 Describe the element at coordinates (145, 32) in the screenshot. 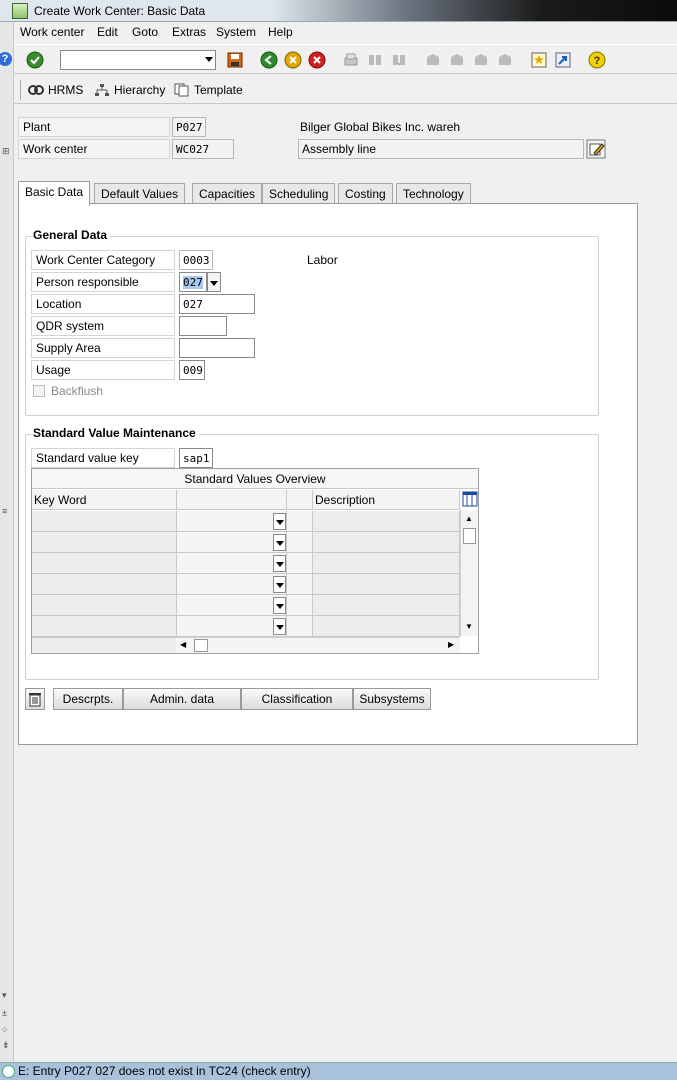

I see `menu-goto: Goto` at that location.